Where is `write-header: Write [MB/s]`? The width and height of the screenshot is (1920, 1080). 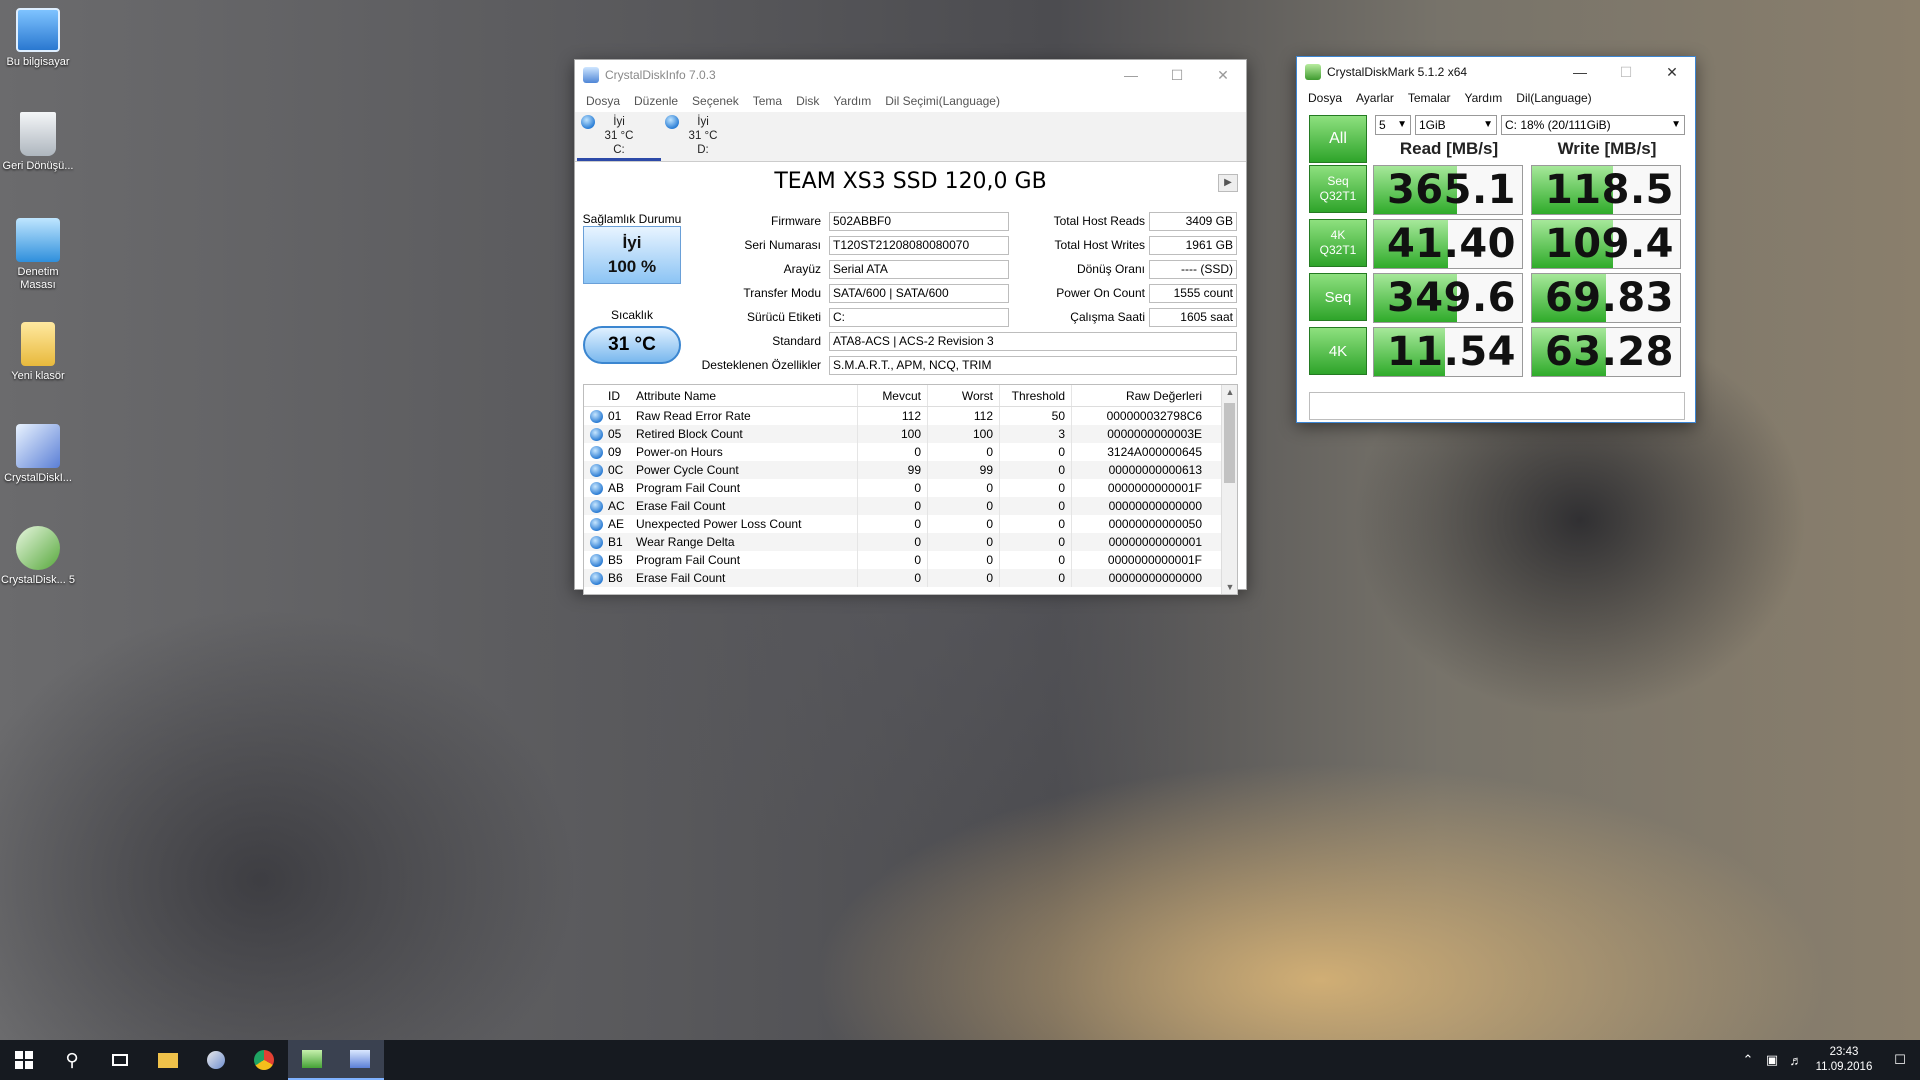 write-header: Write [MB/s] is located at coordinates (1607, 148).